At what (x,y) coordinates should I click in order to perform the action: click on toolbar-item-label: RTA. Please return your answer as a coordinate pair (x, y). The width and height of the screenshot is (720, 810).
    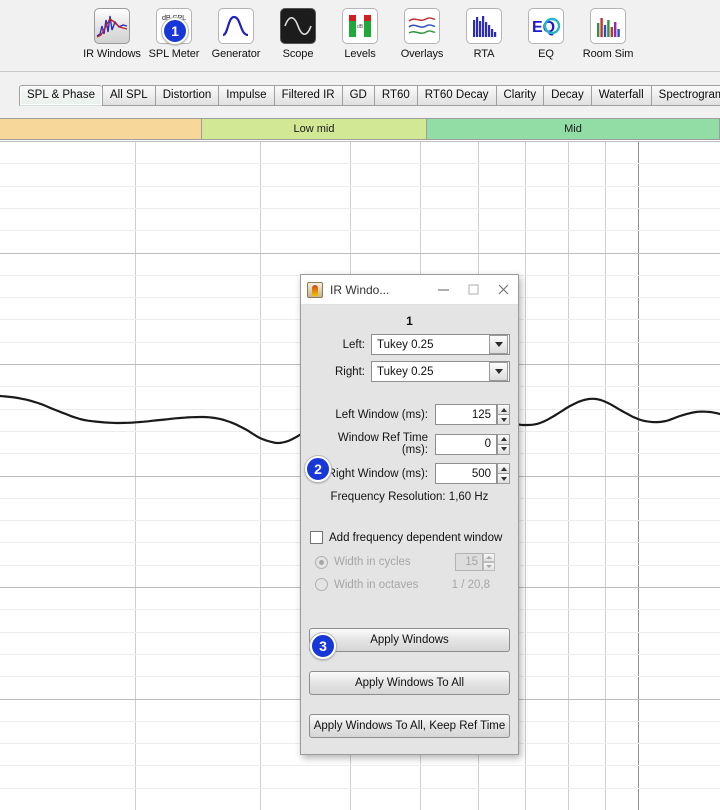
    Looking at the image, I should click on (484, 54).